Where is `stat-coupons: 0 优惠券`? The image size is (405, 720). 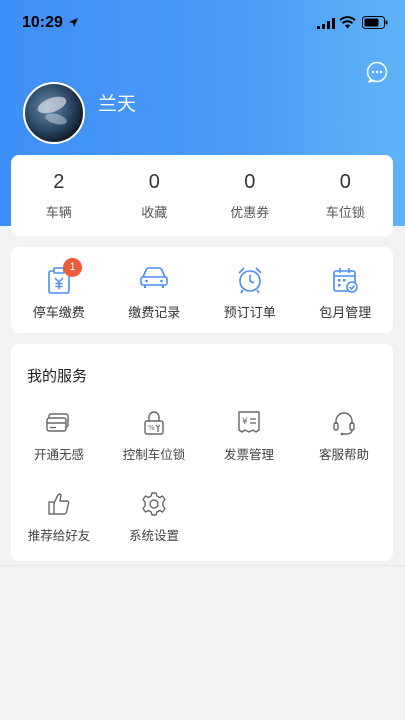
stat-coupons: 0 优惠券 is located at coordinates (250, 195).